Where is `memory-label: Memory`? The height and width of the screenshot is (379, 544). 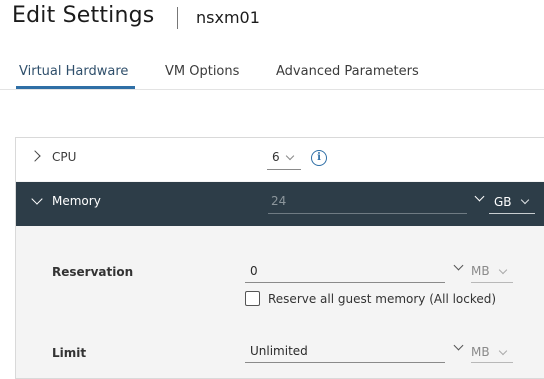
memory-label: Memory is located at coordinates (76, 201).